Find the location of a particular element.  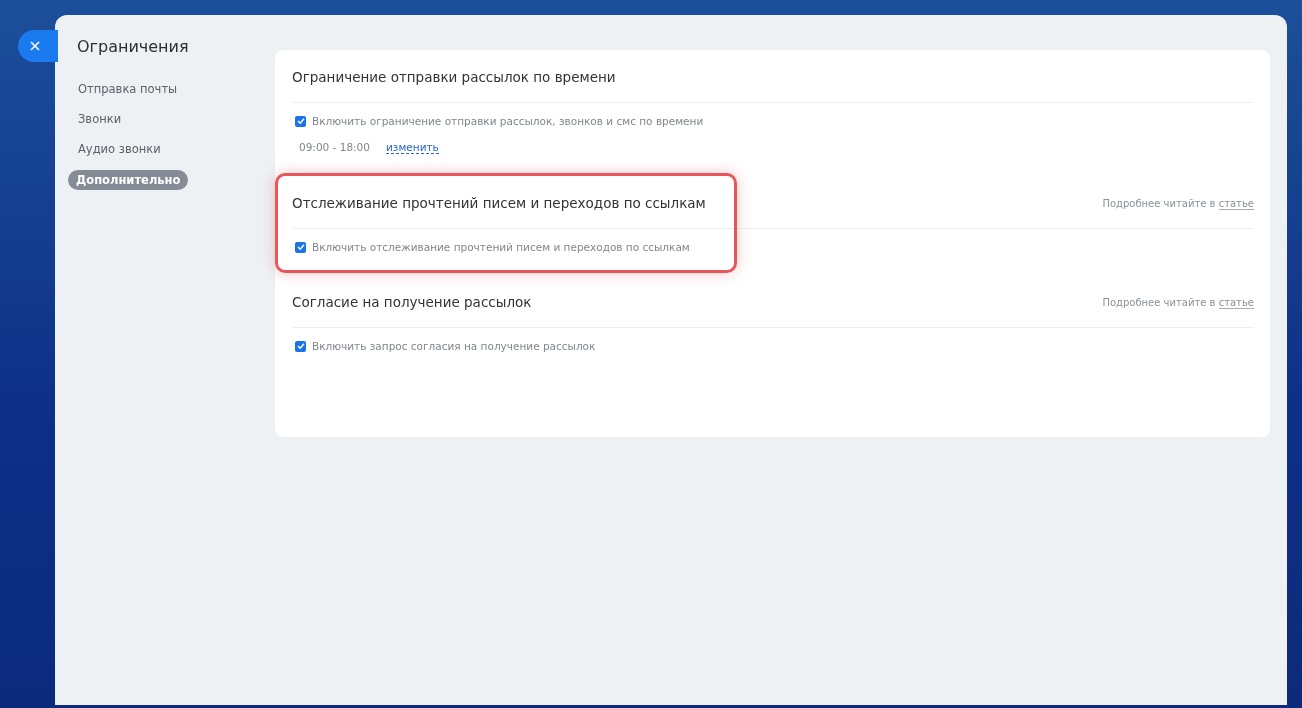

section-title: Ограничение отправки рассылок по времени is located at coordinates (454, 77).